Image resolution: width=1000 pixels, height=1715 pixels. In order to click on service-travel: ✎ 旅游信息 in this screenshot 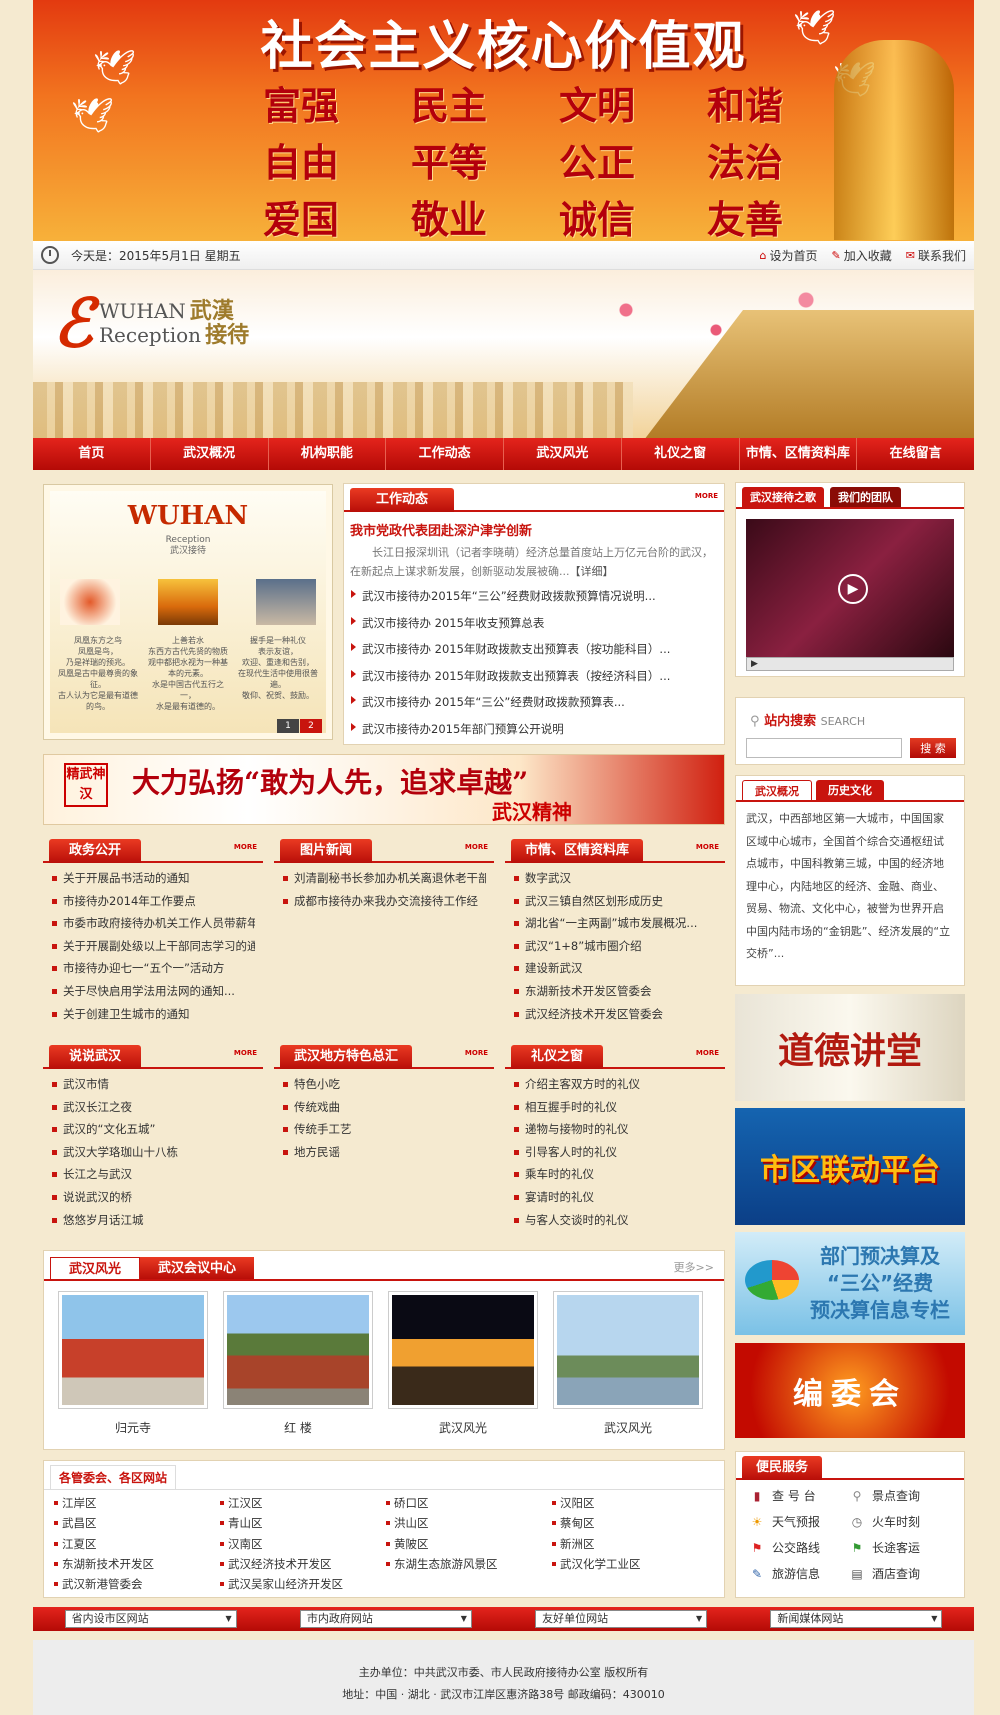, I will do `click(800, 1574)`.